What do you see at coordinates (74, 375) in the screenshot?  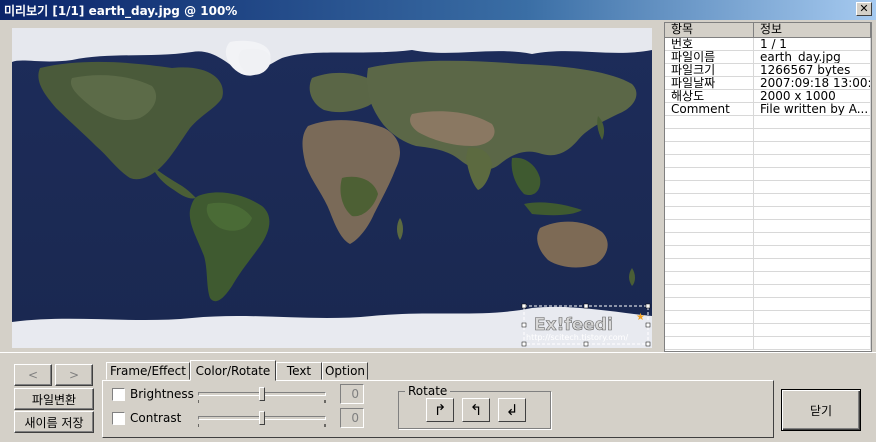 I see `next-image-button: >` at bounding box center [74, 375].